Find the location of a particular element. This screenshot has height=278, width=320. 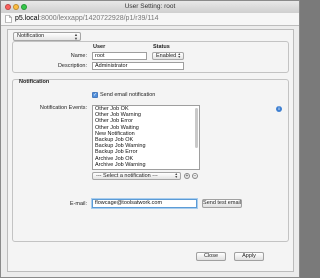

window-title: User Setting: root is located at coordinates (150, 6).